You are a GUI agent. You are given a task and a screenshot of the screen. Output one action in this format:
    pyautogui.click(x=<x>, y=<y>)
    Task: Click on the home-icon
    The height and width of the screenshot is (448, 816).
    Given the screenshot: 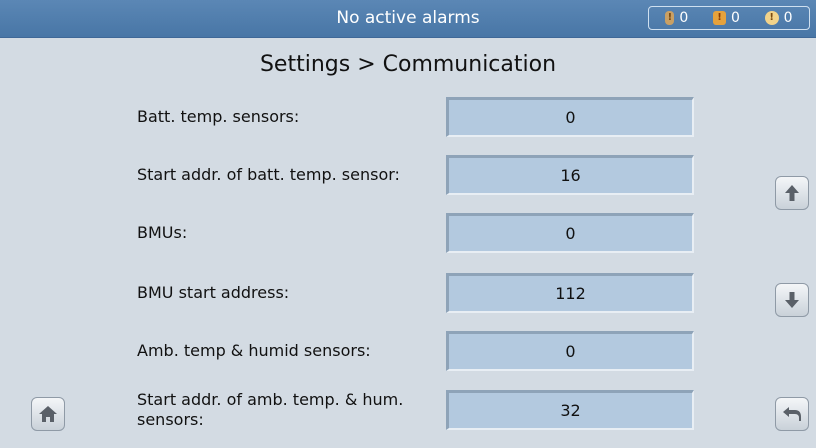 What is the action you would take?
    pyautogui.click(x=48, y=414)
    